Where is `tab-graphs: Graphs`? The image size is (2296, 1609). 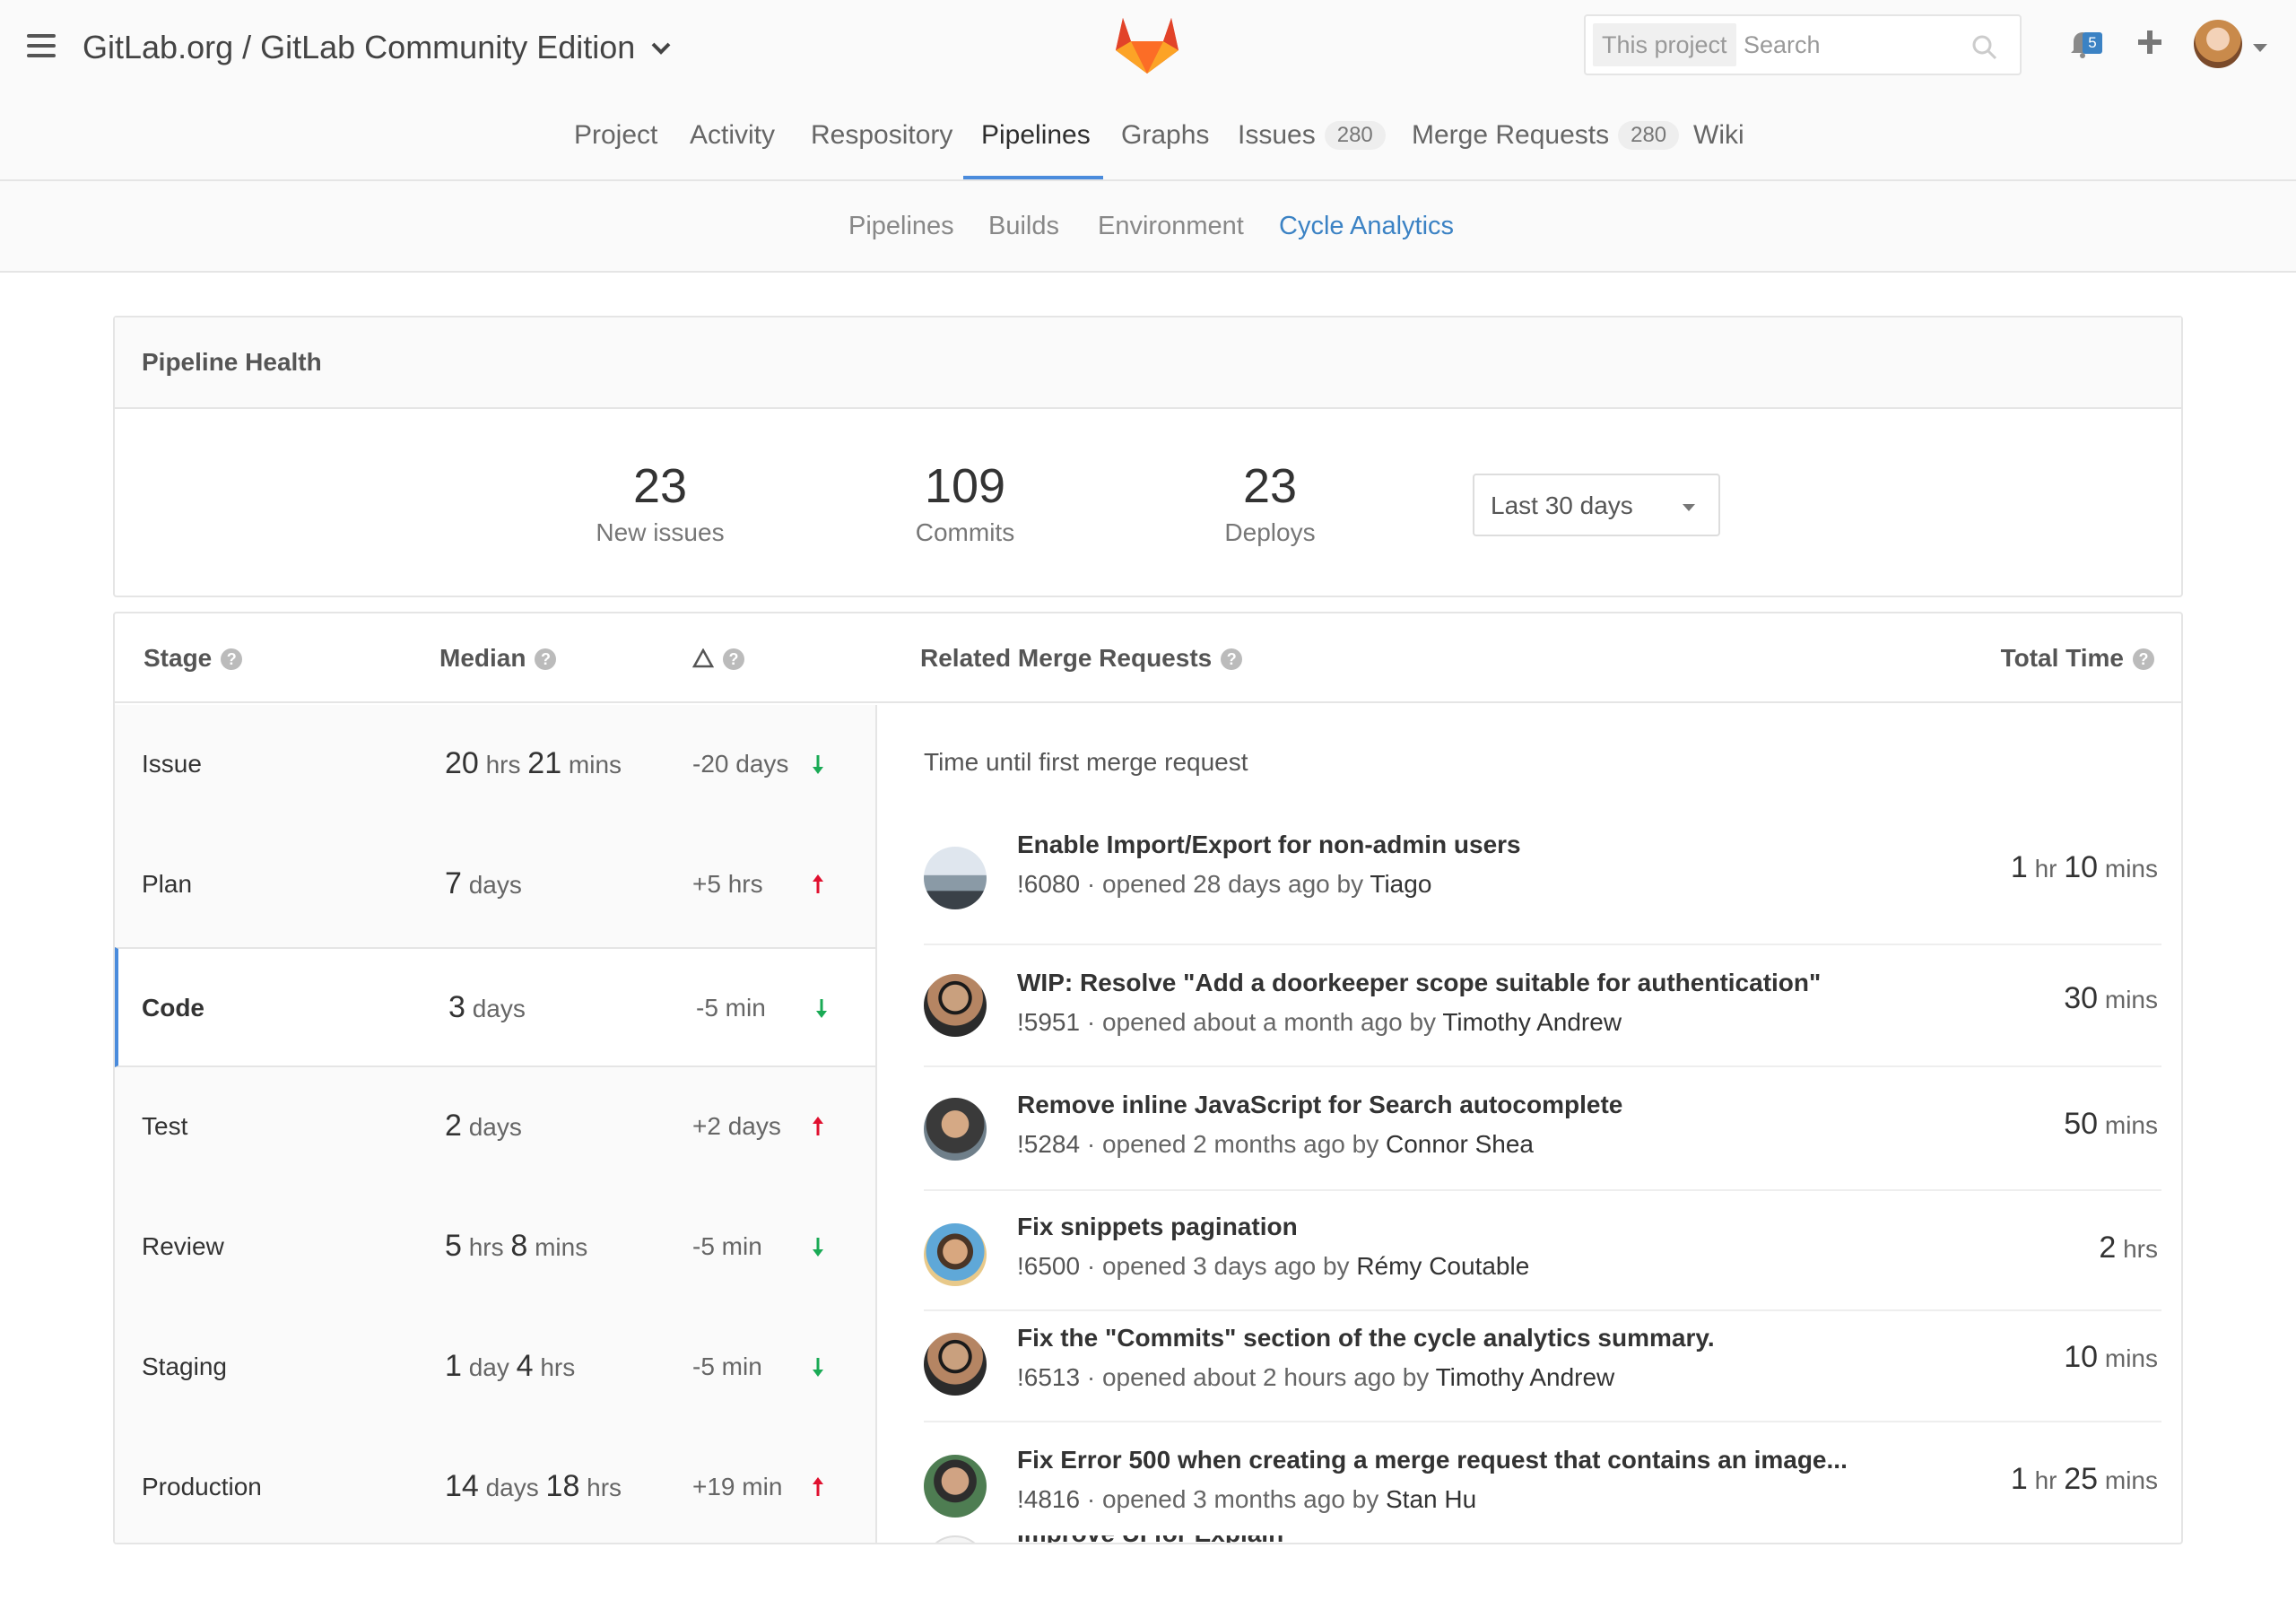
tab-graphs: Graphs is located at coordinates (1165, 135).